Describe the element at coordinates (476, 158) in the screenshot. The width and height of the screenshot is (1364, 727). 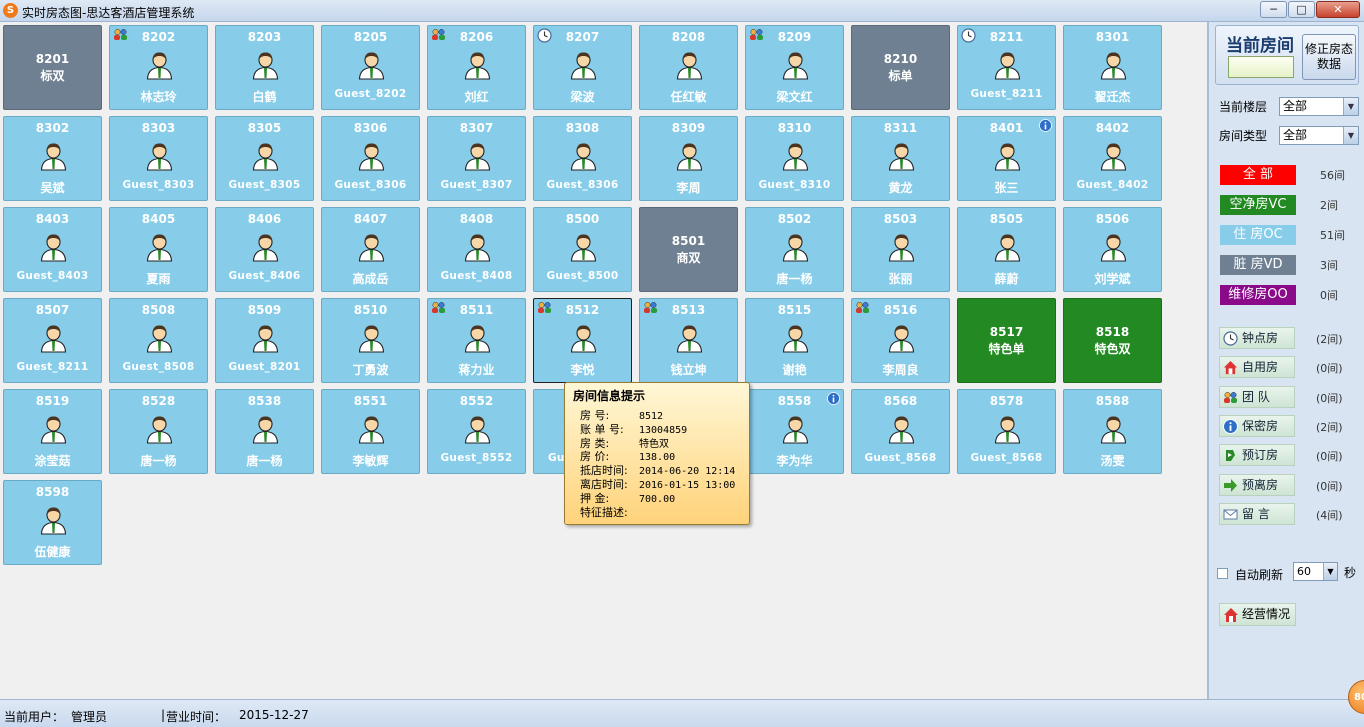
I see `room-tile: 8307 Guest_8307` at that location.